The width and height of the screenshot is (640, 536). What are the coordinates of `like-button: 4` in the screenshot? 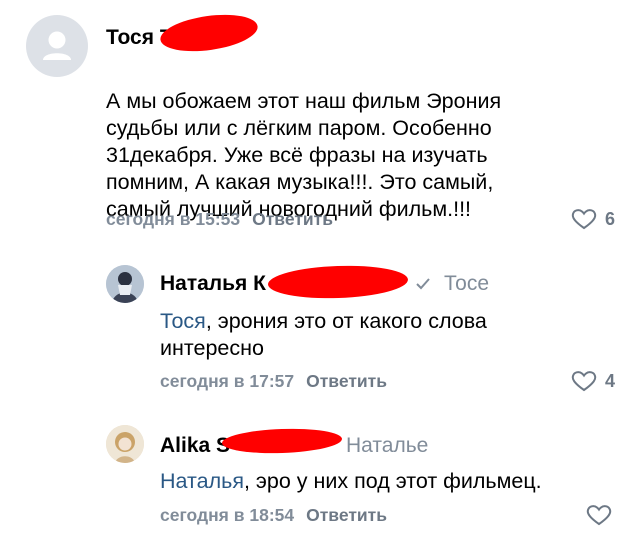 It's located at (593, 381).